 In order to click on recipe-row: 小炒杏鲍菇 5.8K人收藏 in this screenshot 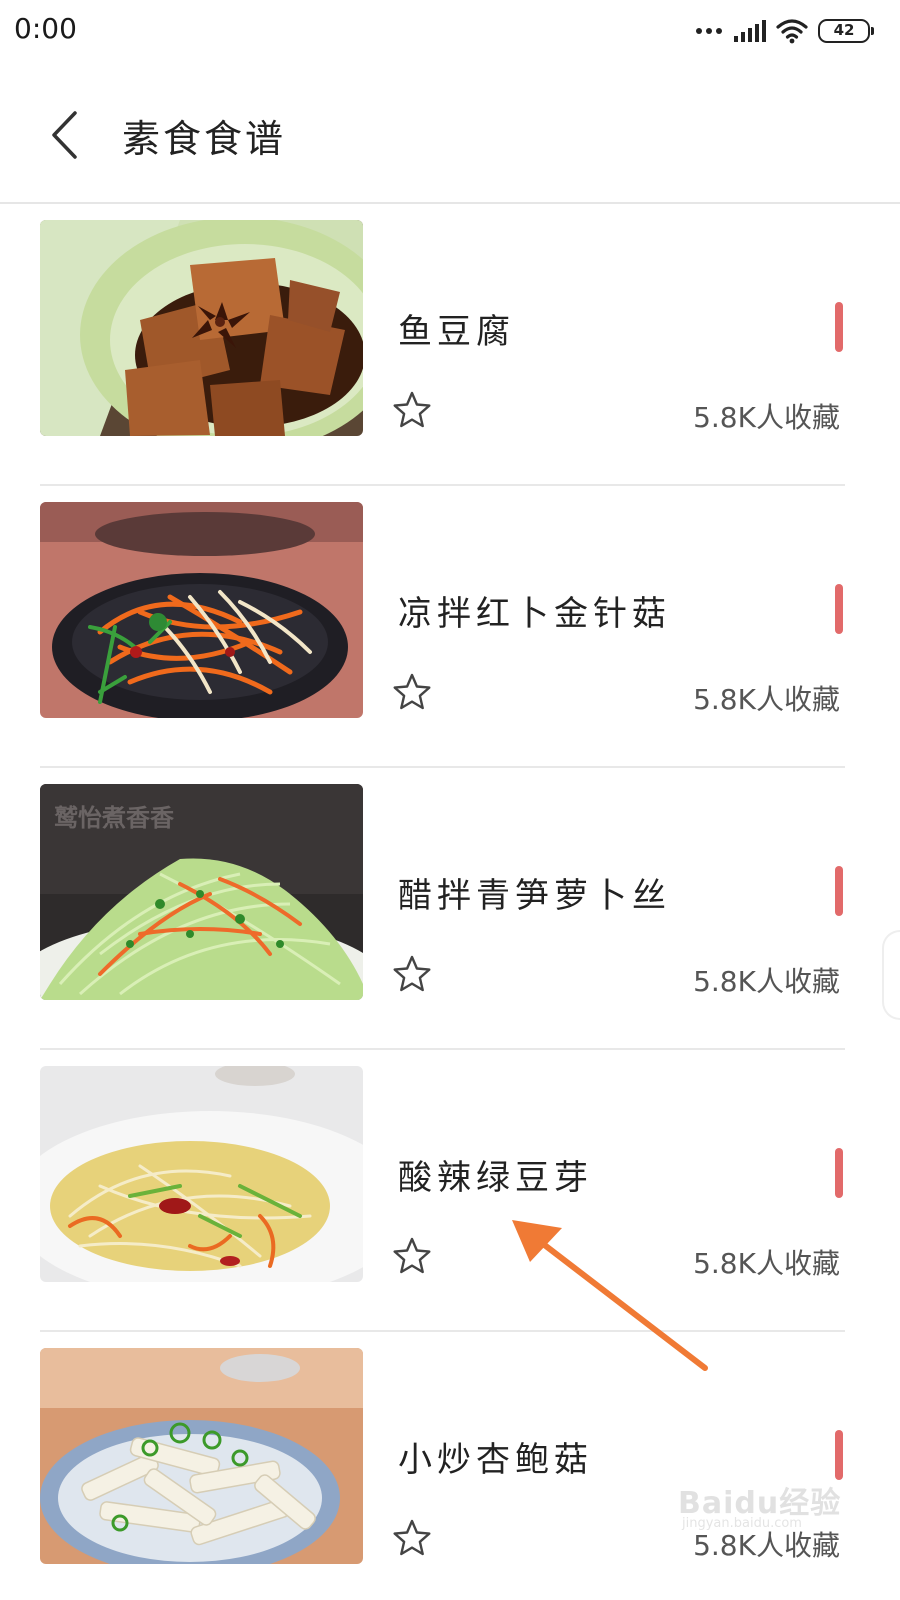, I will do `click(442, 1466)`.